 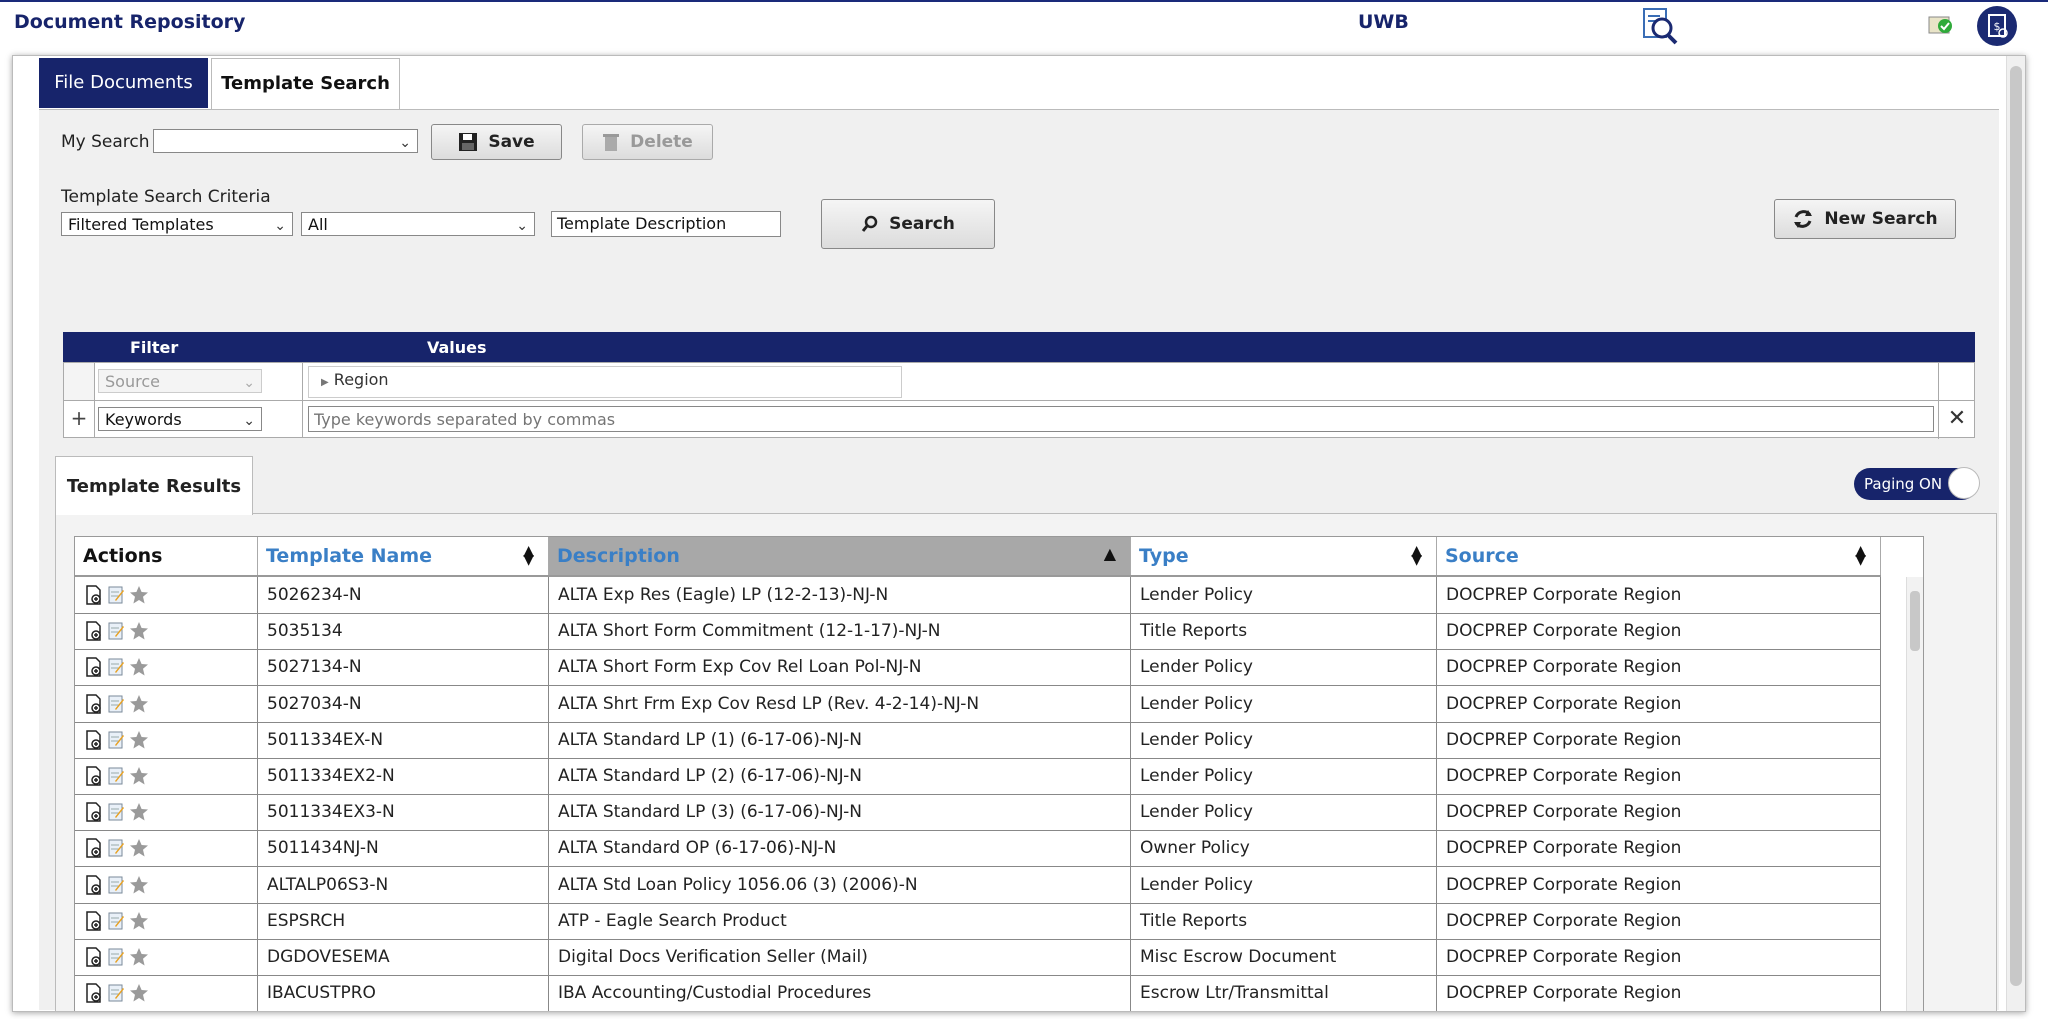 I want to click on search-button: Search, so click(x=908, y=224).